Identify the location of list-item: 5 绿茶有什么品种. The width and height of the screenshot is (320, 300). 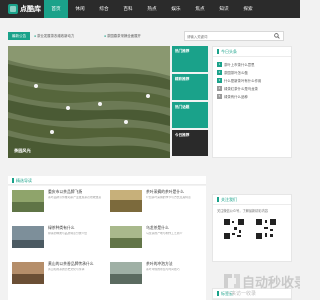
(252, 96).